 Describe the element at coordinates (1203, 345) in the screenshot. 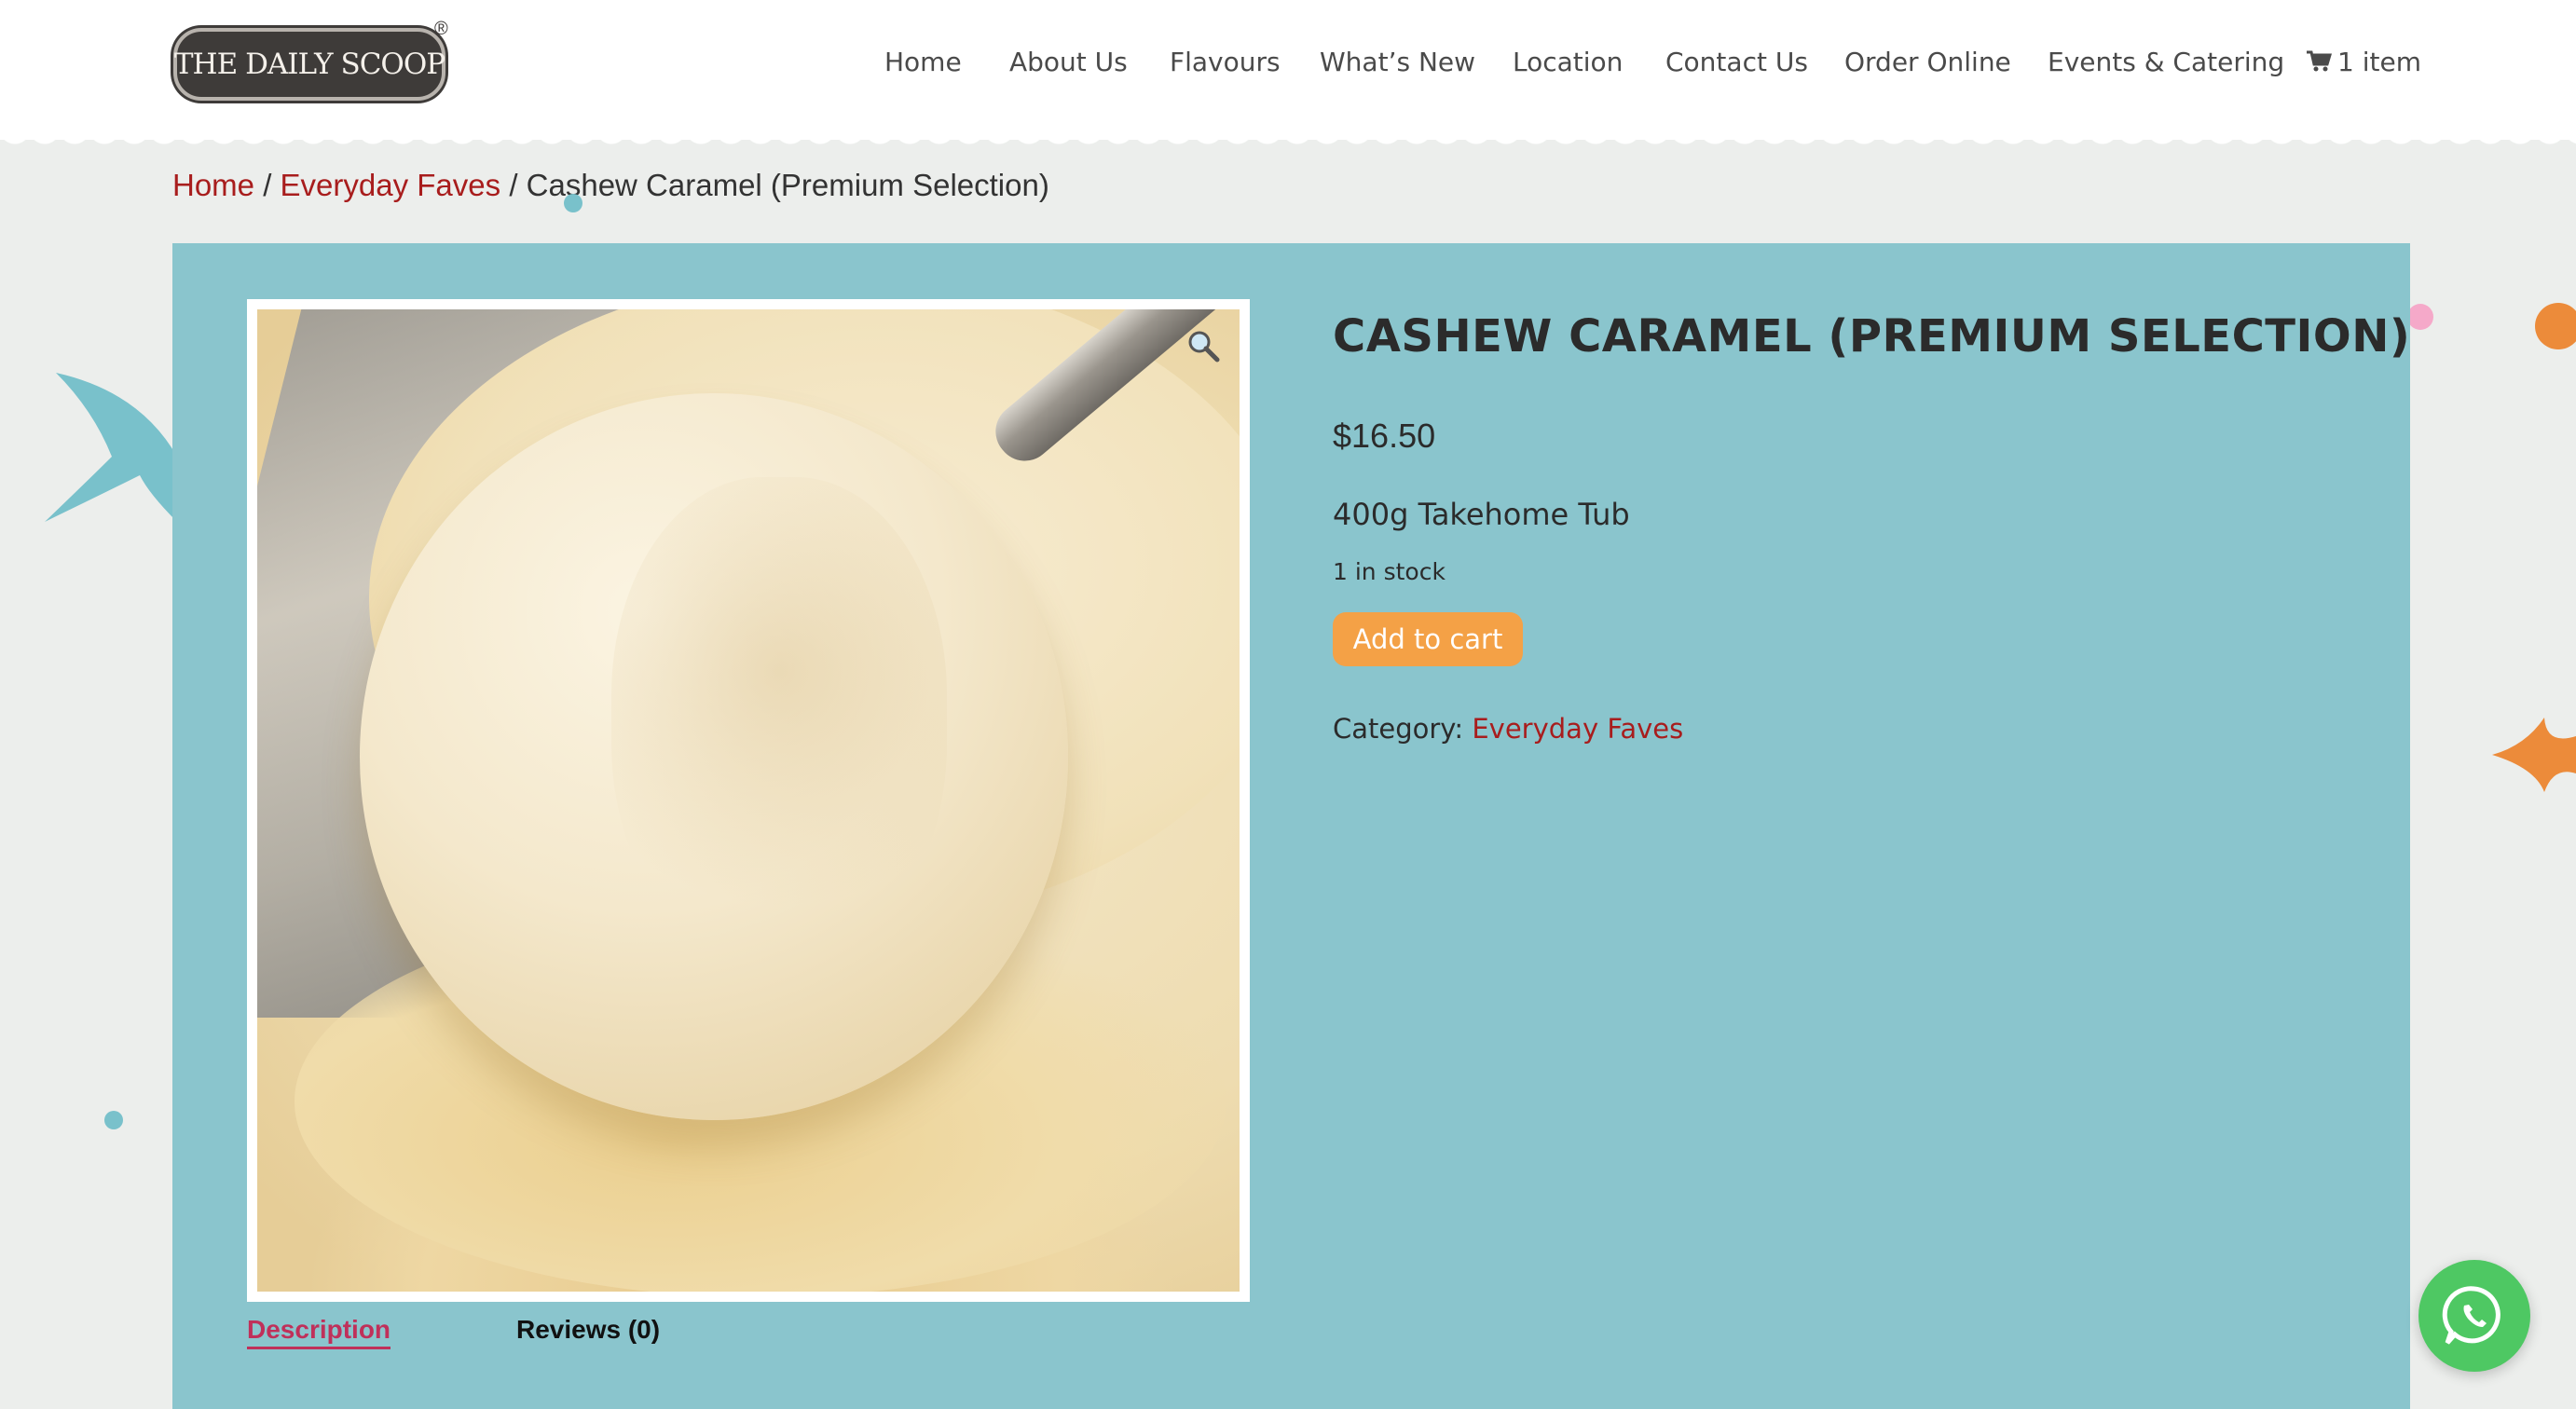

I see `zoom-icon` at that location.